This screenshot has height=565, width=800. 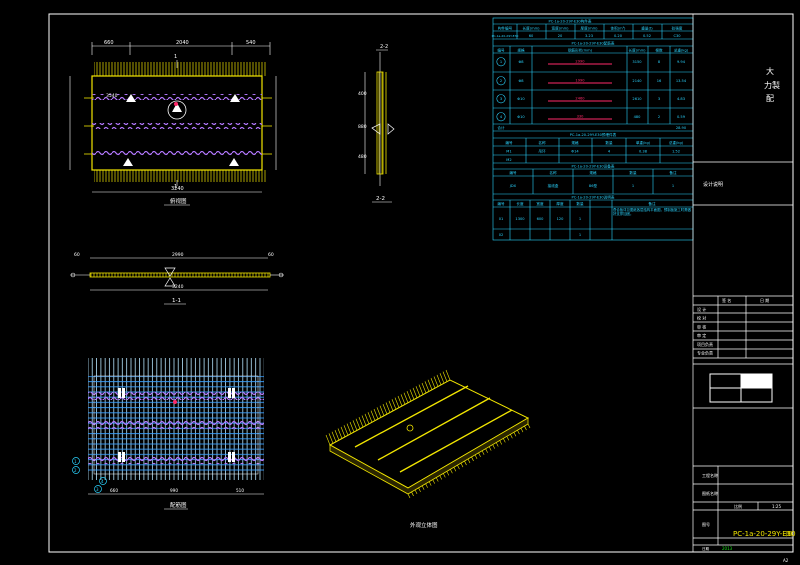 What do you see at coordinates (770, 71) in the screenshot?
I see `stamp-line-1: 大` at bounding box center [770, 71].